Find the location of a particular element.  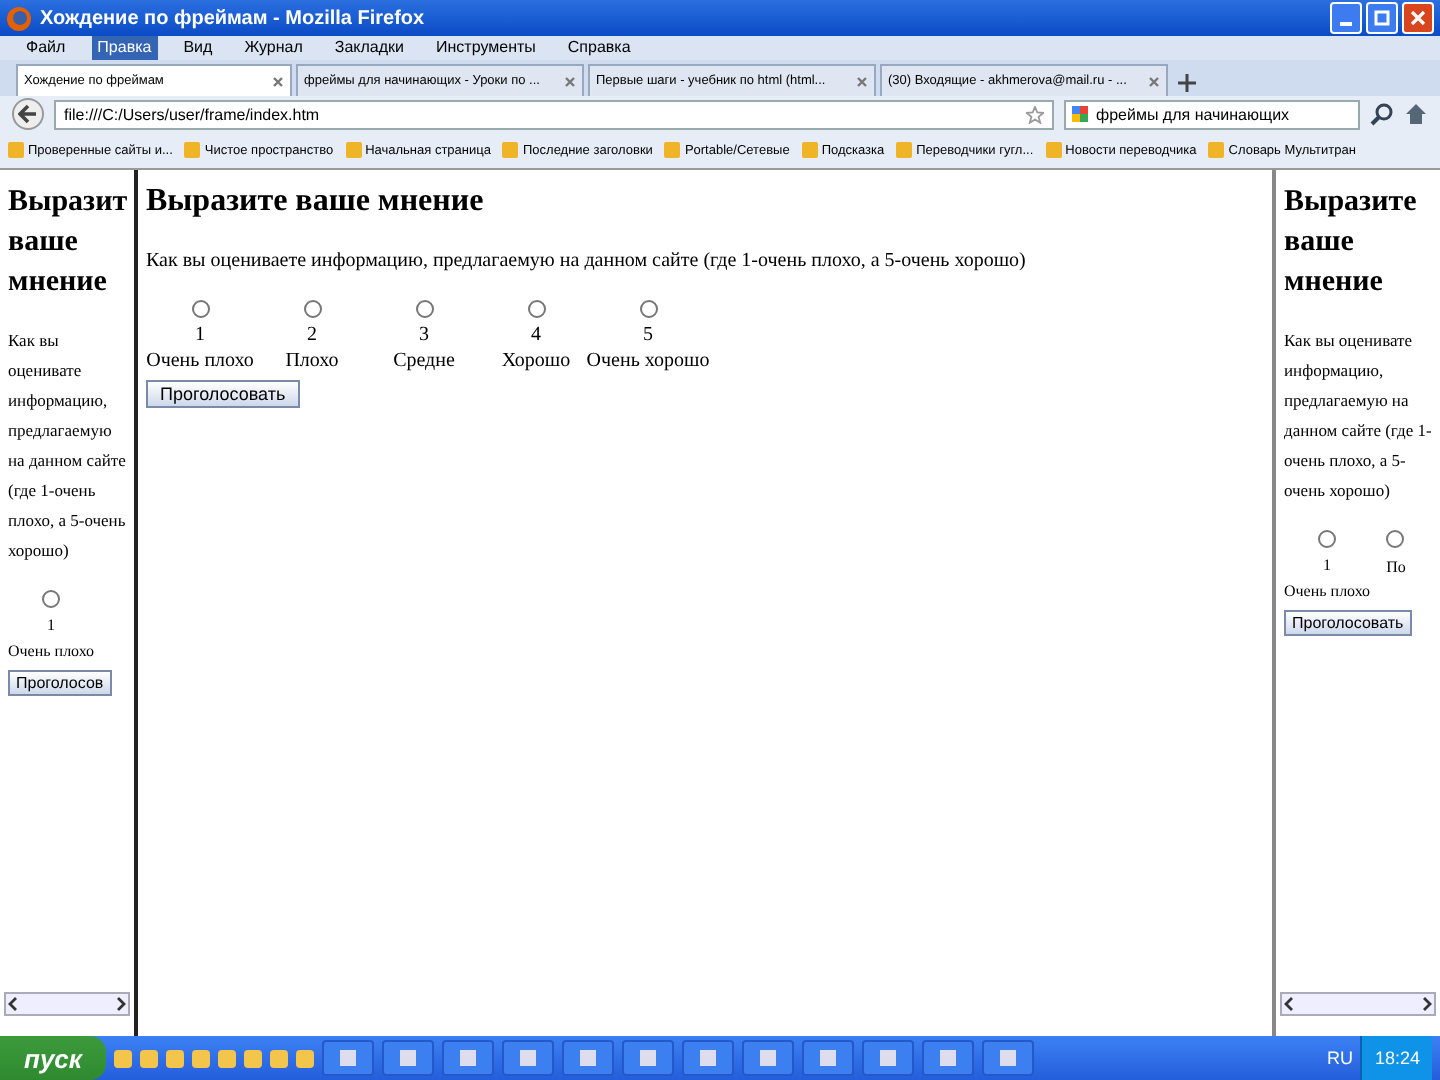

menu-item: Вид is located at coordinates (198, 48).